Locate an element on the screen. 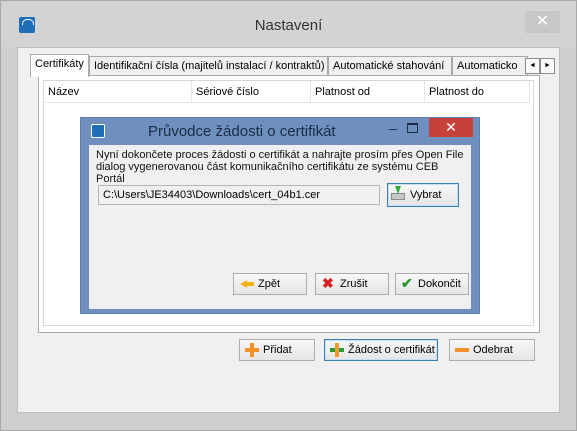 Image resolution: width=577 pixels, height=431 pixels. plus-icon is located at coordinates (252, 350).